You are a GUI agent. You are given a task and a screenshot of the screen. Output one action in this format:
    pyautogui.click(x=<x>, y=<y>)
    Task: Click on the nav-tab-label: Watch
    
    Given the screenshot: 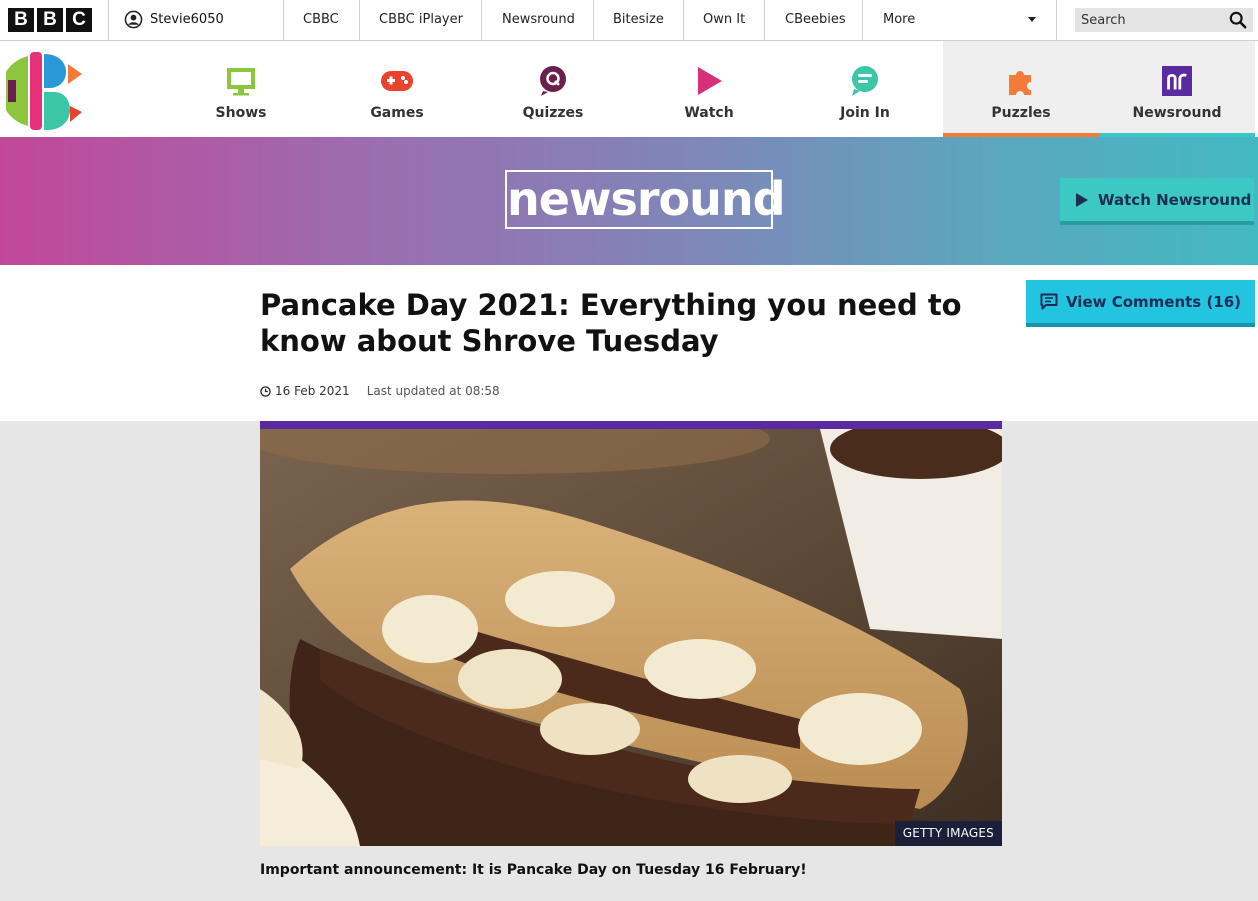 What is the action you would take?
    pyautogui.click(x=709, y=113)
    